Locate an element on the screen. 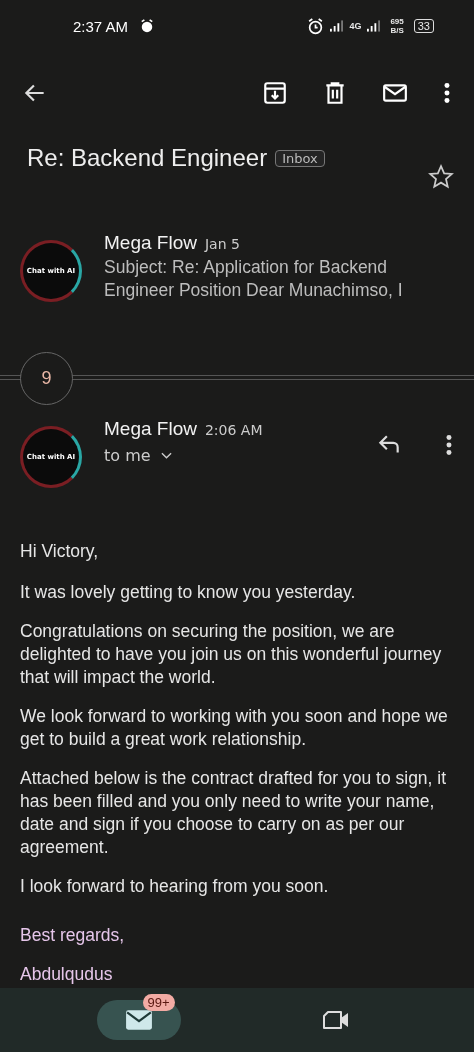 The height and width of the screenshot is (1052, 474). body-paragraph: We look forward to working with you soon and hope we get to build a great work relationship. is located at coordinates (234, 728).